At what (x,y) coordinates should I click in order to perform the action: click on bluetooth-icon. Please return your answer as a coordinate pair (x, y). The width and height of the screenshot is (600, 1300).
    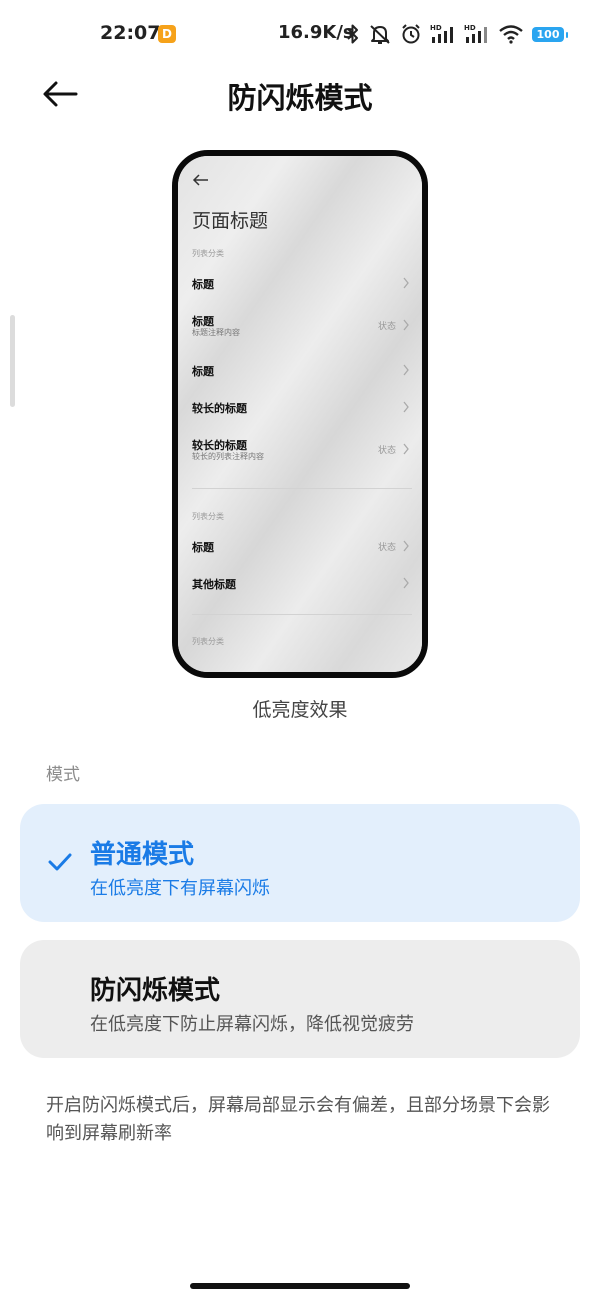
    Looking at the image, I should click on (352, 34).